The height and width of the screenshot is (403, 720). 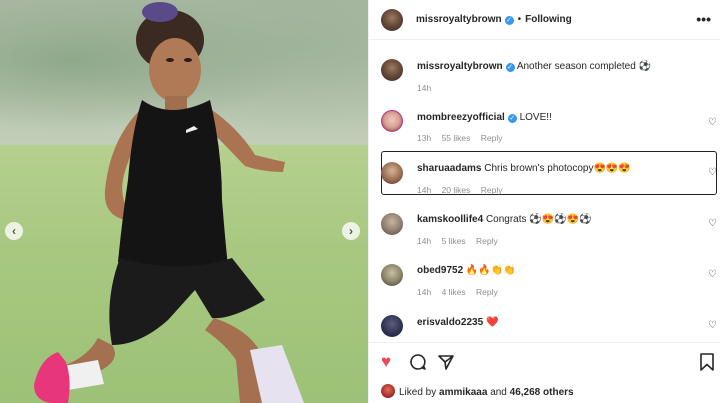 I want to click on comment-line: obed9752 🔥🔥👏👏, so click(x=466, y=270).